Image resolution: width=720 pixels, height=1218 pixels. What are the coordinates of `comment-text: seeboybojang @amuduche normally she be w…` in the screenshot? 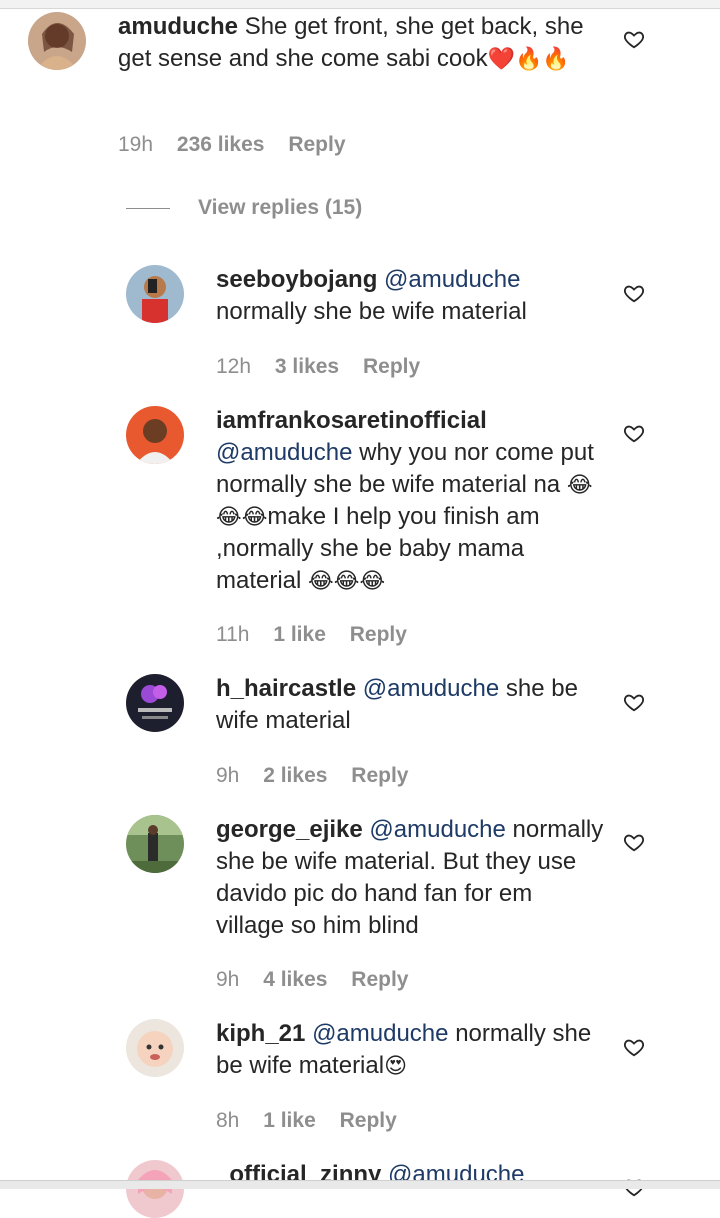 It's located at (371, 295).